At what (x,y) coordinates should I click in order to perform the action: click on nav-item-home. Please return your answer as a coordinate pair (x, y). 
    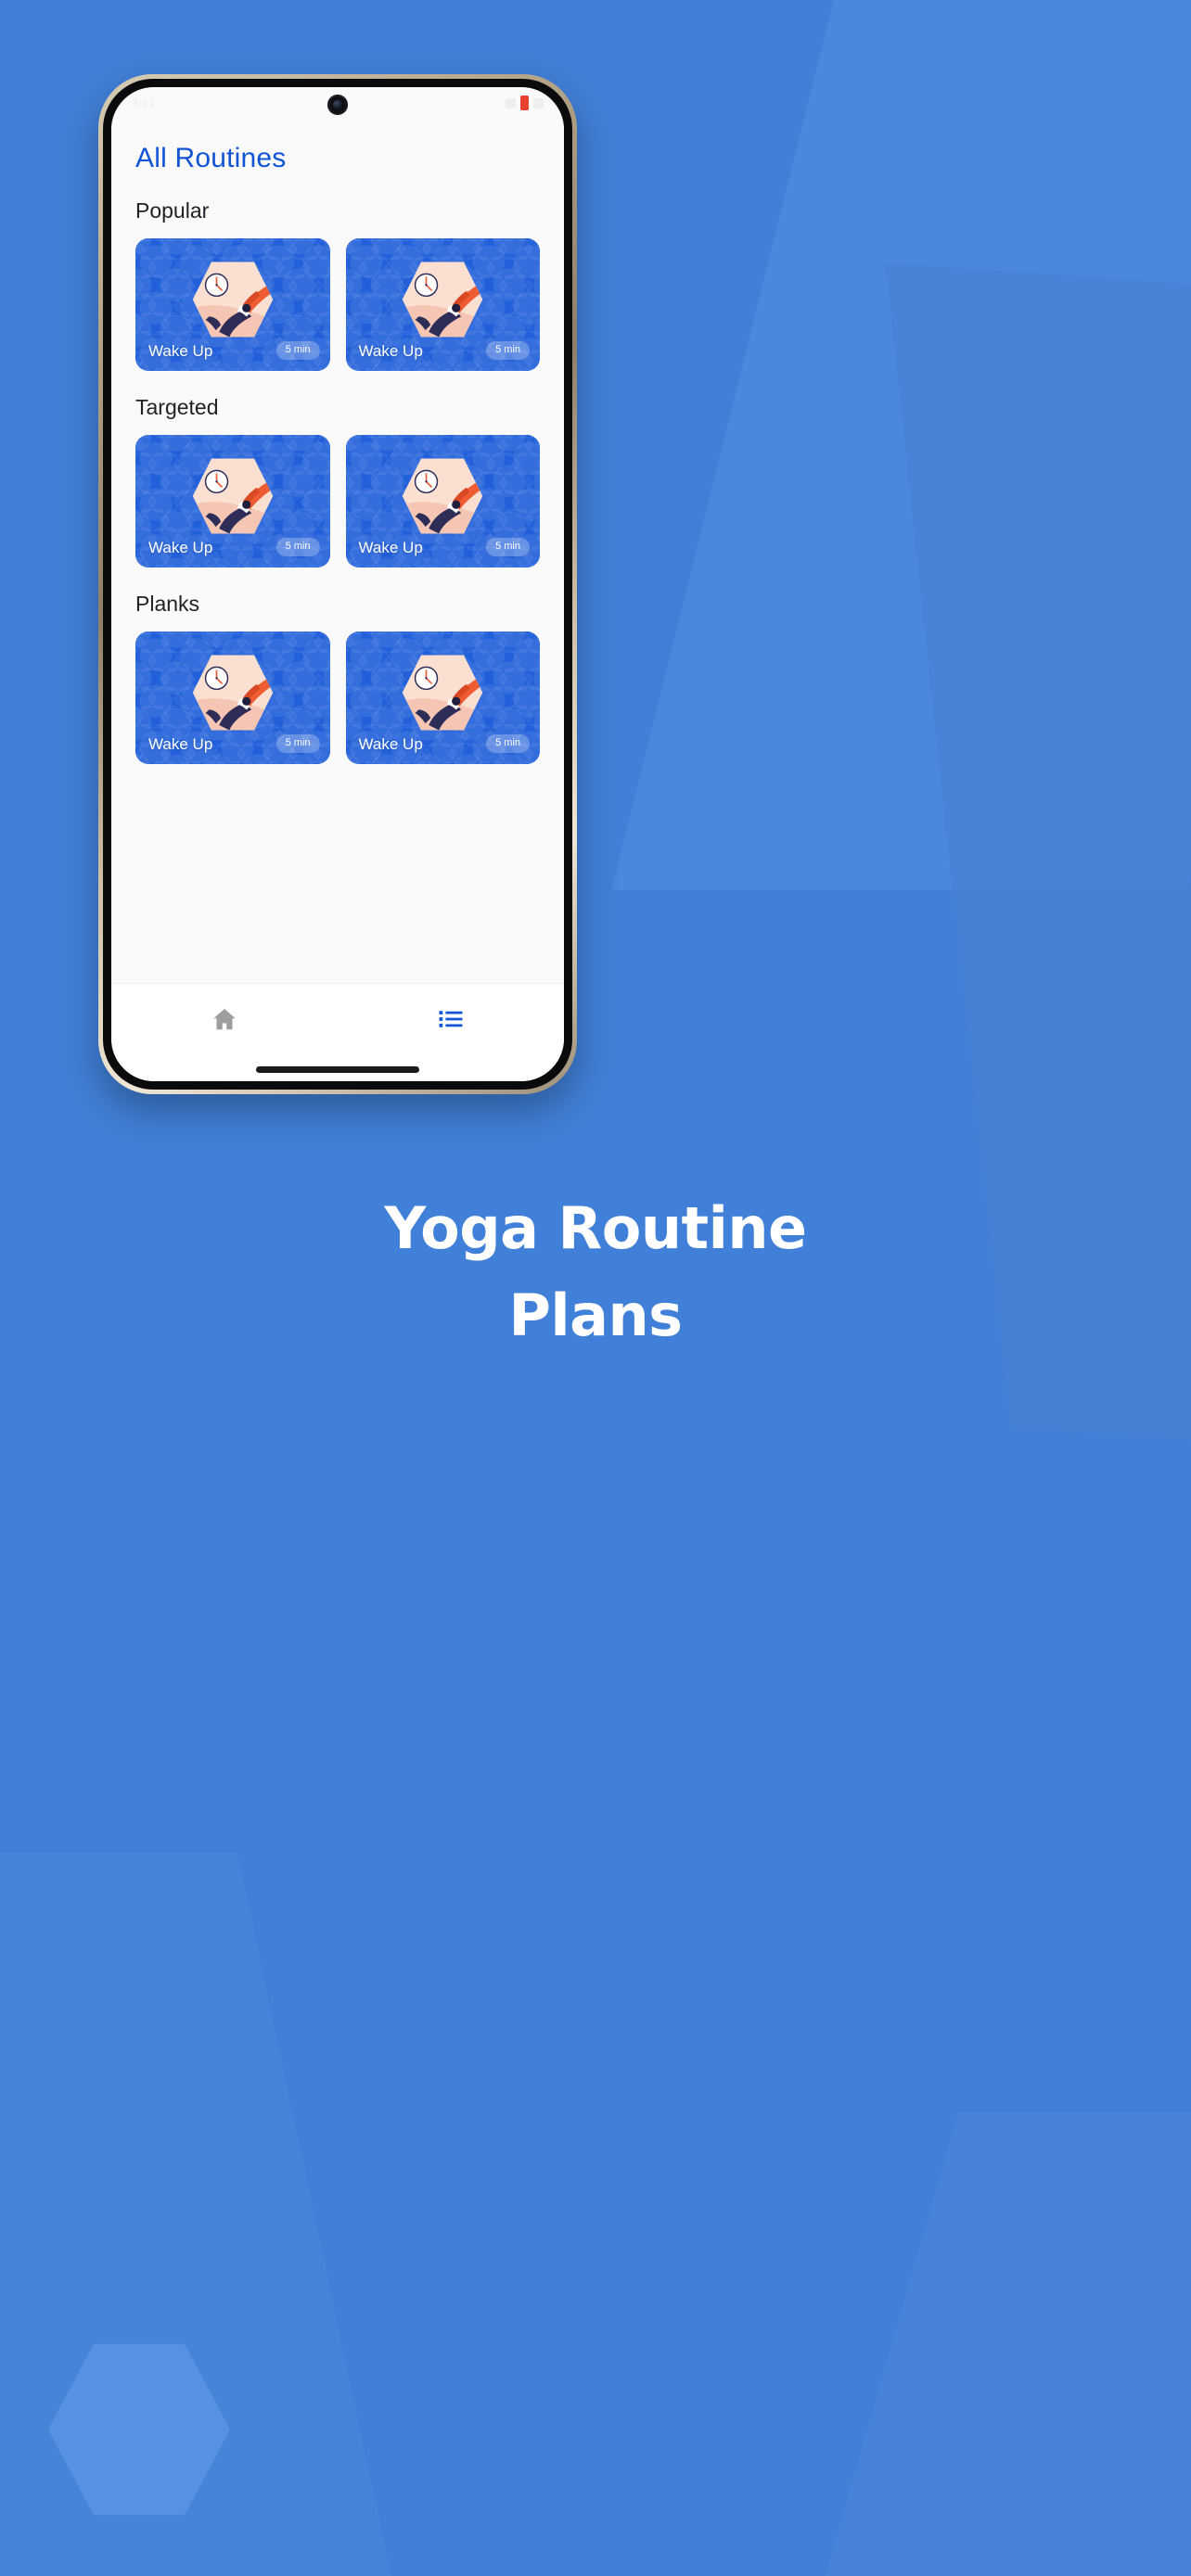
    Looking at the image, I should click on (224, 1018).